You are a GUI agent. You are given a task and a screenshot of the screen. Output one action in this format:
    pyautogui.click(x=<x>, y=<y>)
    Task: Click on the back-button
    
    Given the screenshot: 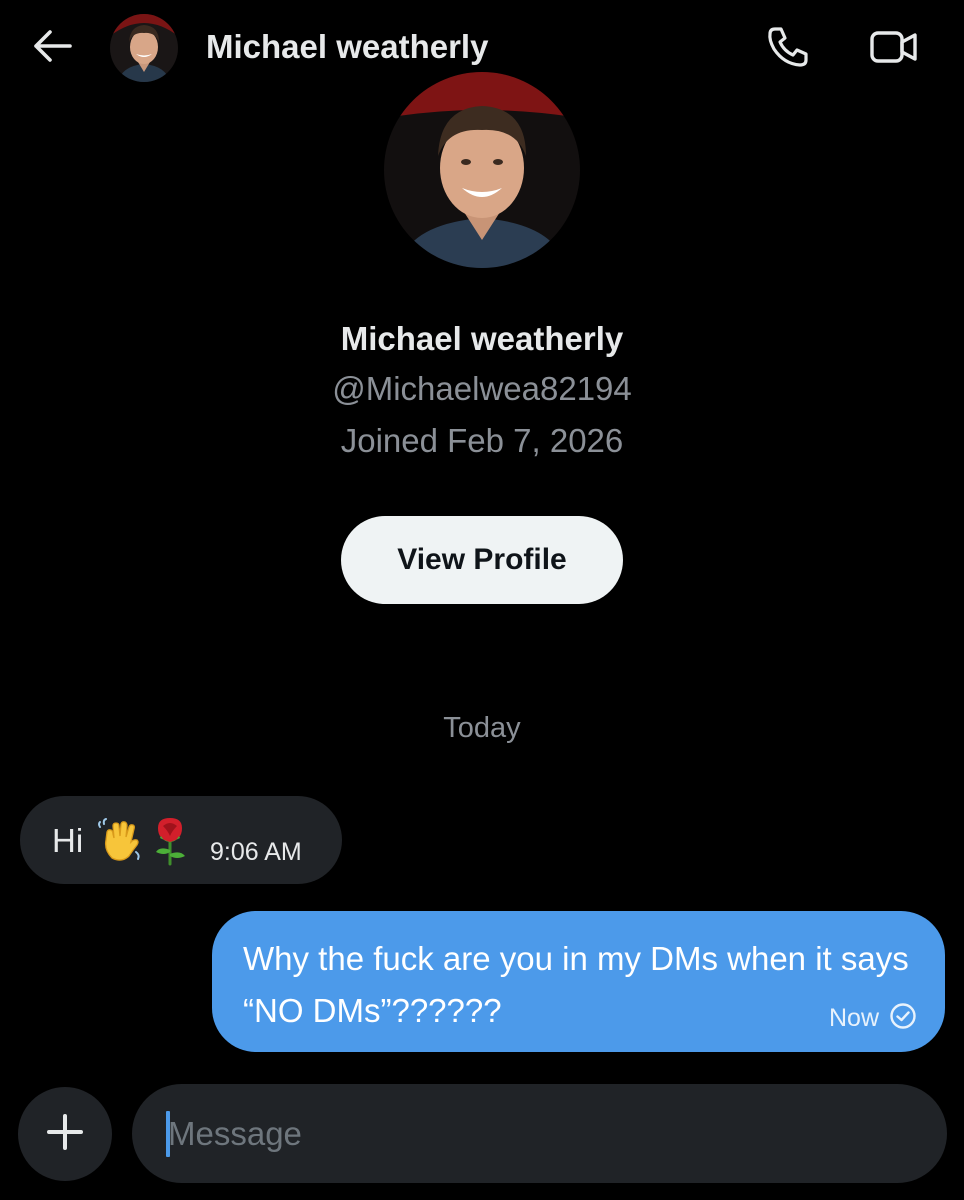 What is the action you would take?
    pyautogui.click(x=52, y=48)
    